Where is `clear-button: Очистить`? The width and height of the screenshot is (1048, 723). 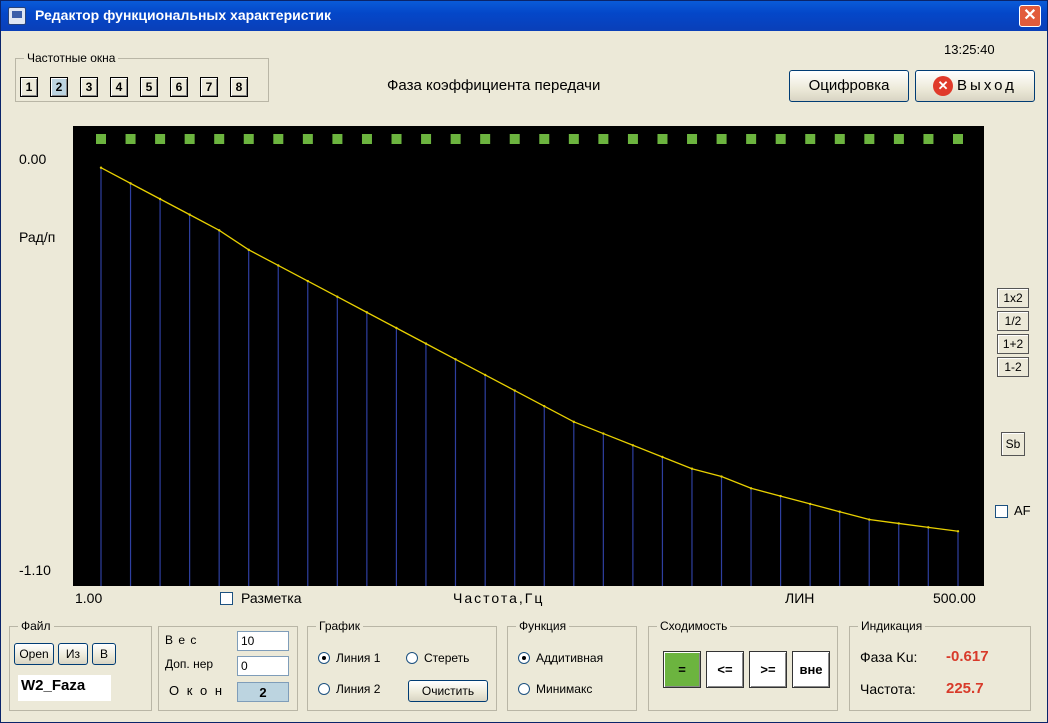 clear-button: Очистить is located at coordinates (448, 691).